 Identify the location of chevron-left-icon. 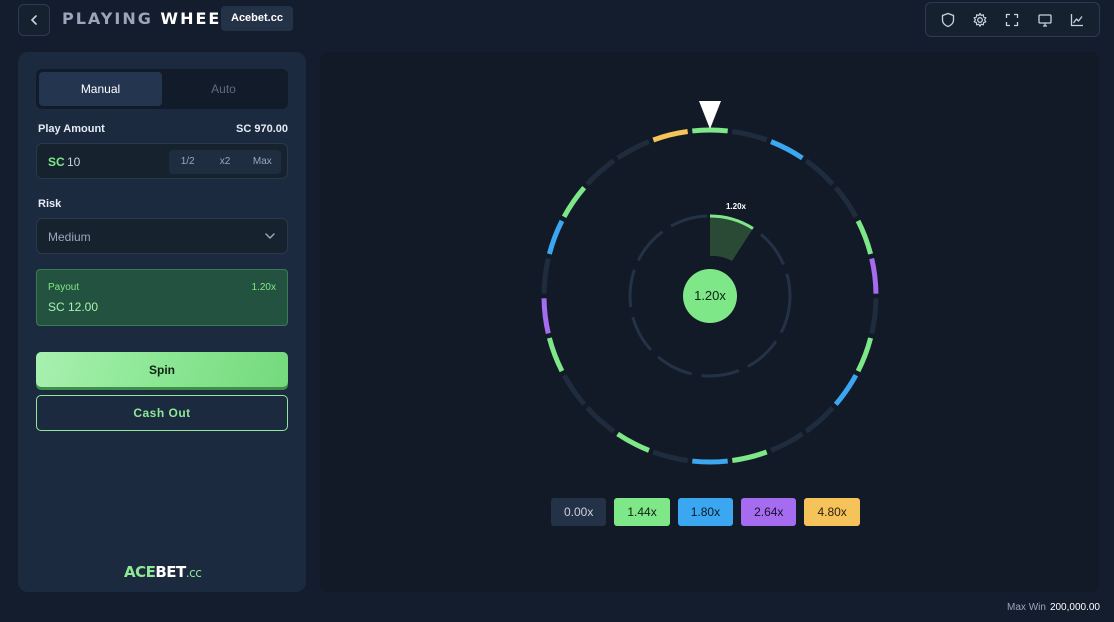
(33, 20).